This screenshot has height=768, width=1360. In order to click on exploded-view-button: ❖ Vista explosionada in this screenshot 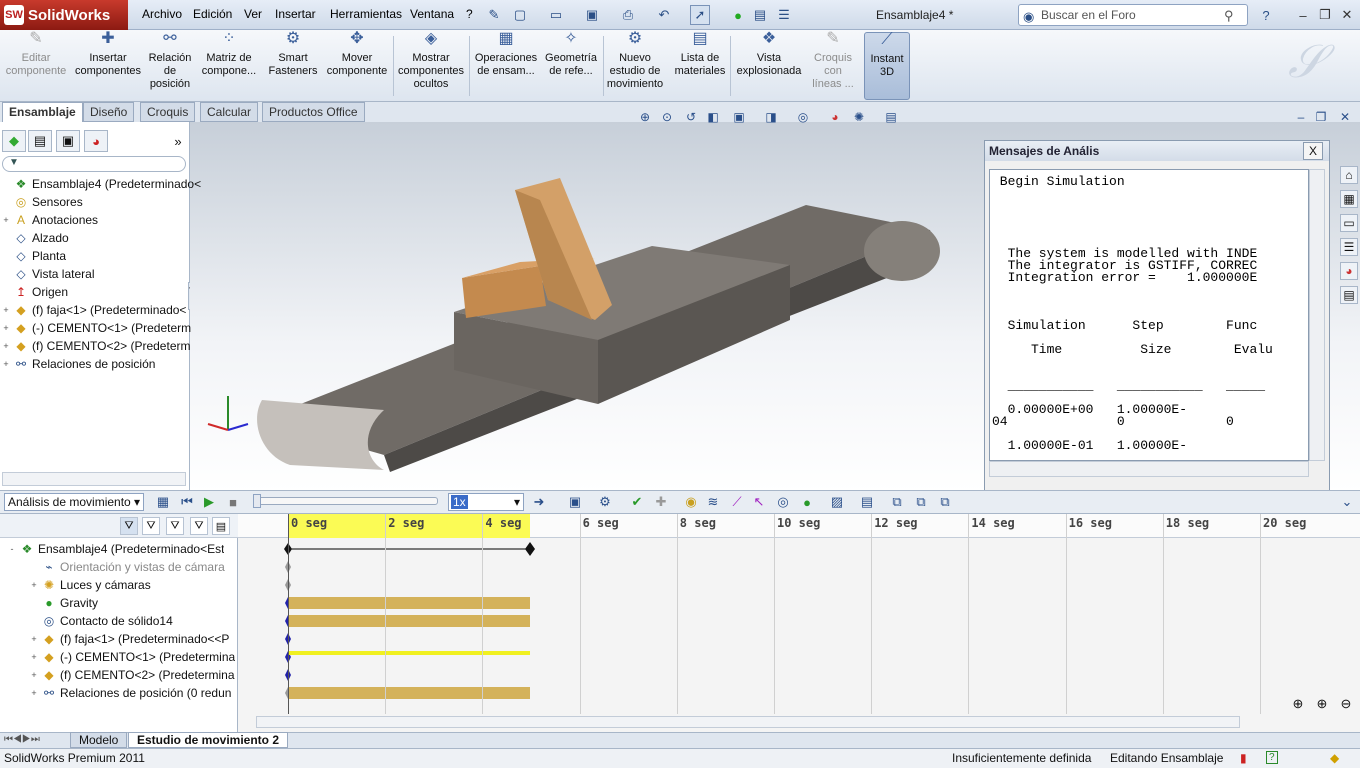, I will do `click(769, 65)`.